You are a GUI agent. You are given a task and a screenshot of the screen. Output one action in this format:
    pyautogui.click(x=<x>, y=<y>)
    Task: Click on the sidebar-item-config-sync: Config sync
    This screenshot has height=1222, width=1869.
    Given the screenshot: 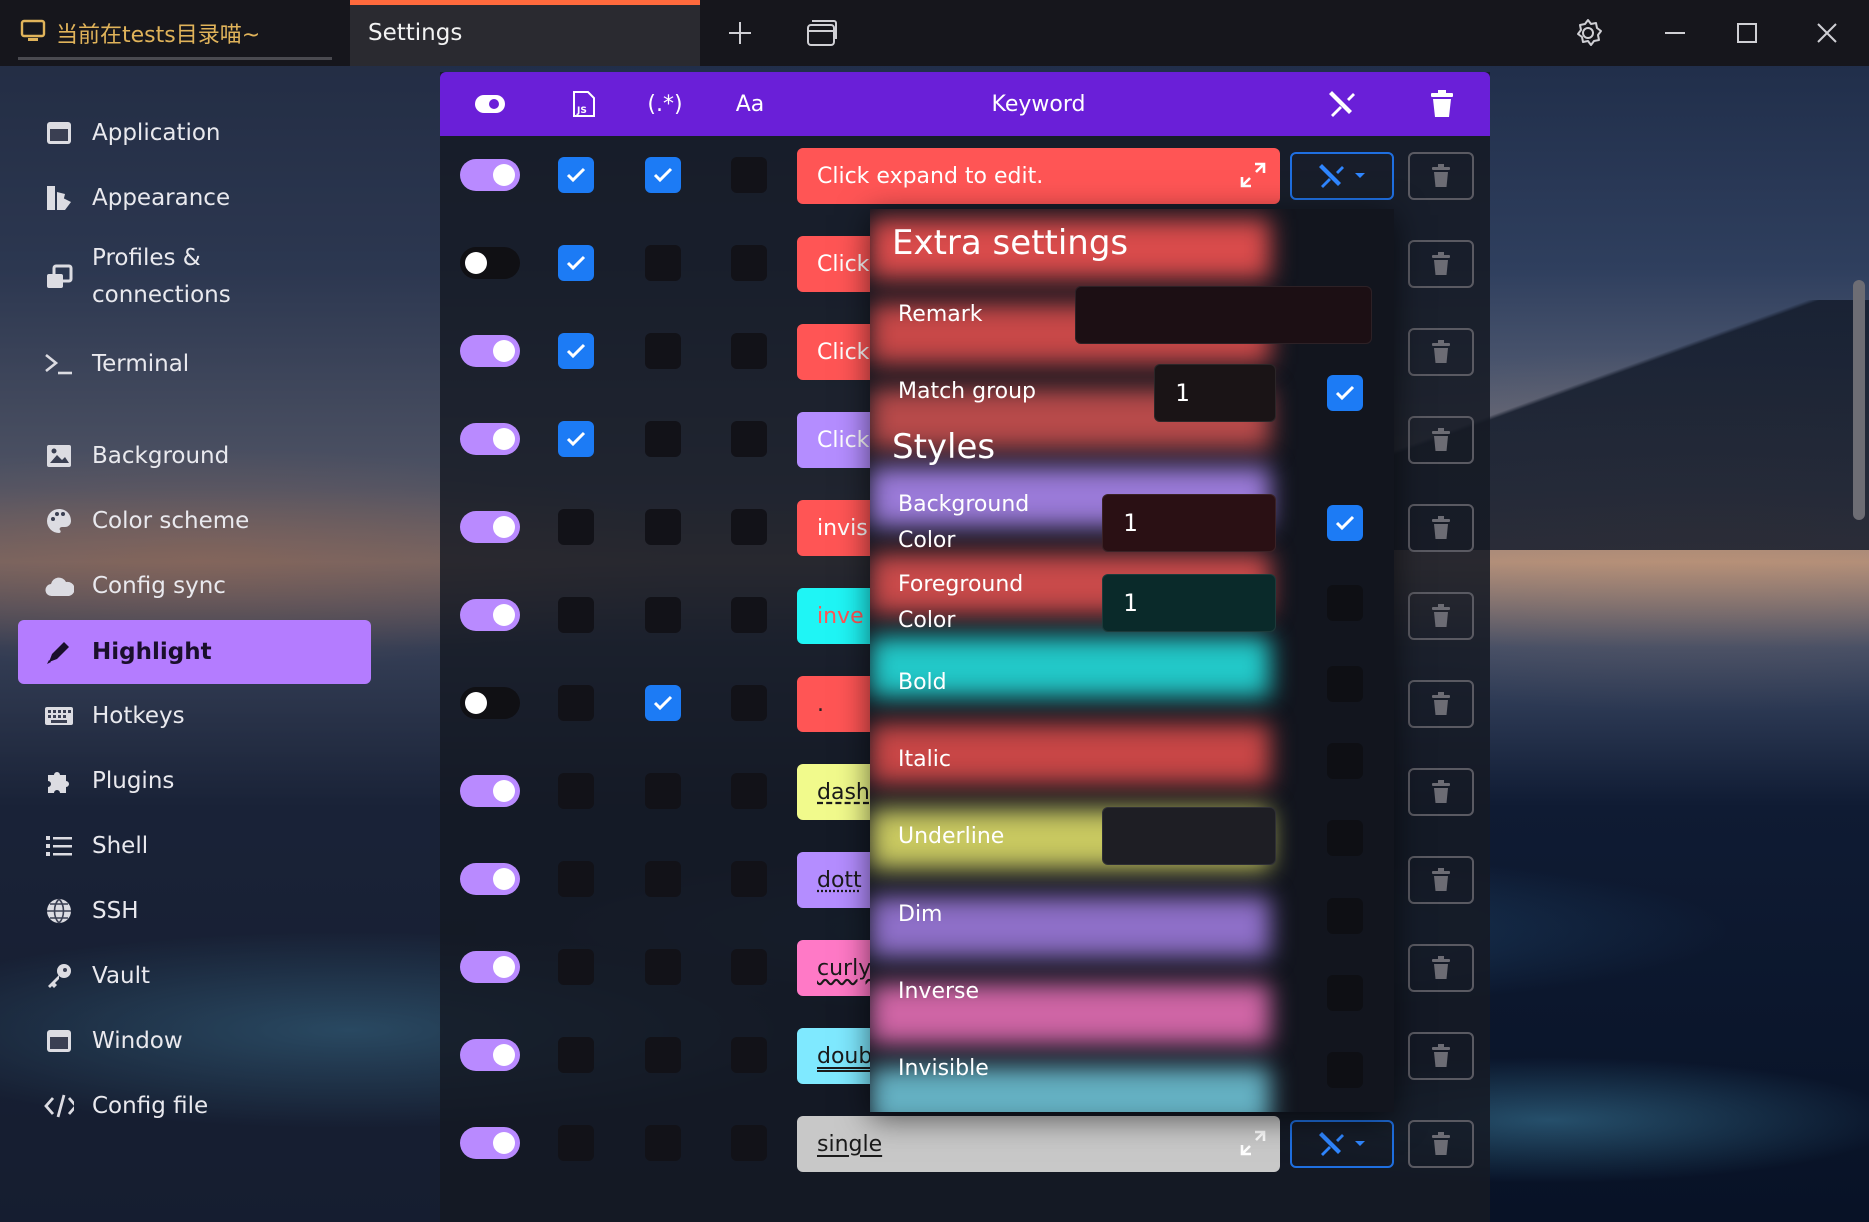 What is the action you would take?
    pyautogui.click(x=194, y=586)
    